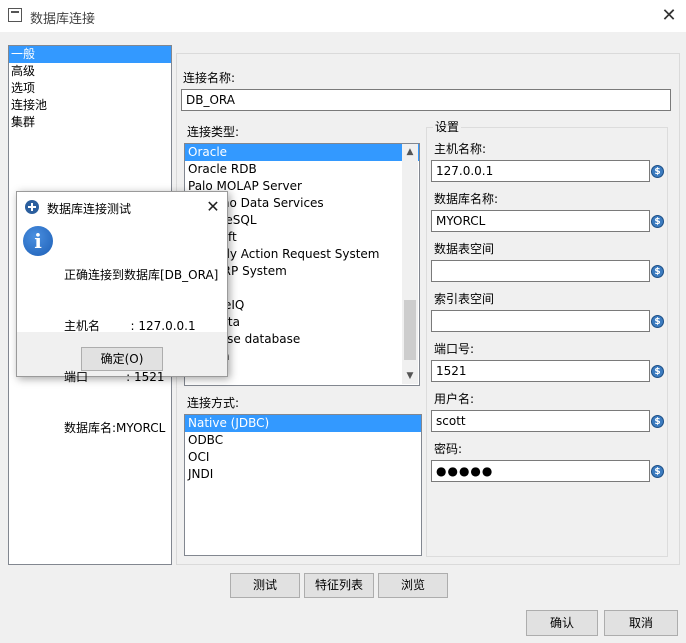 The width and height of the screenshot is (686, 643). What do you see at coordinates (303, 474) in the screenshot?
I see `access-method-item: JNDI` at bounding box center [303, 474].